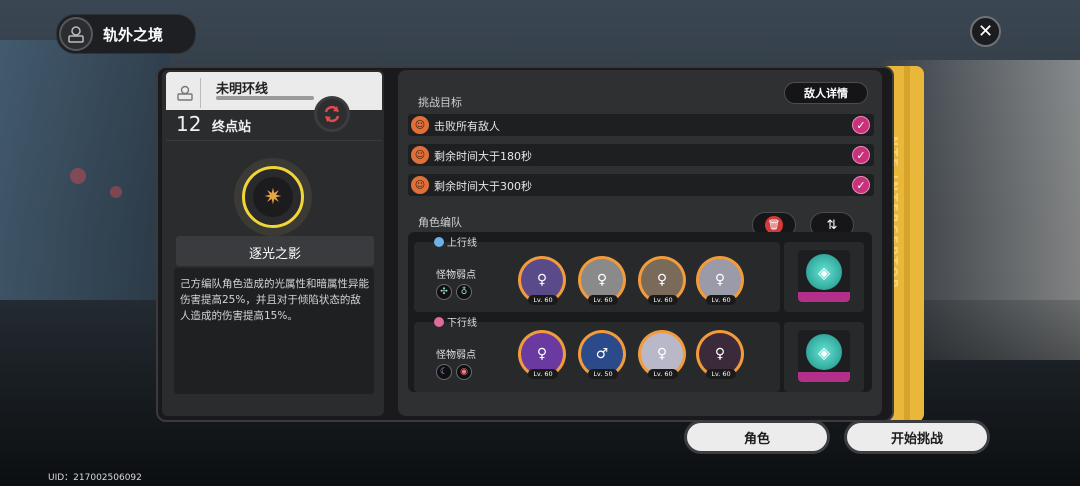  I want to click on close-button: ✕, so click(985, 31).